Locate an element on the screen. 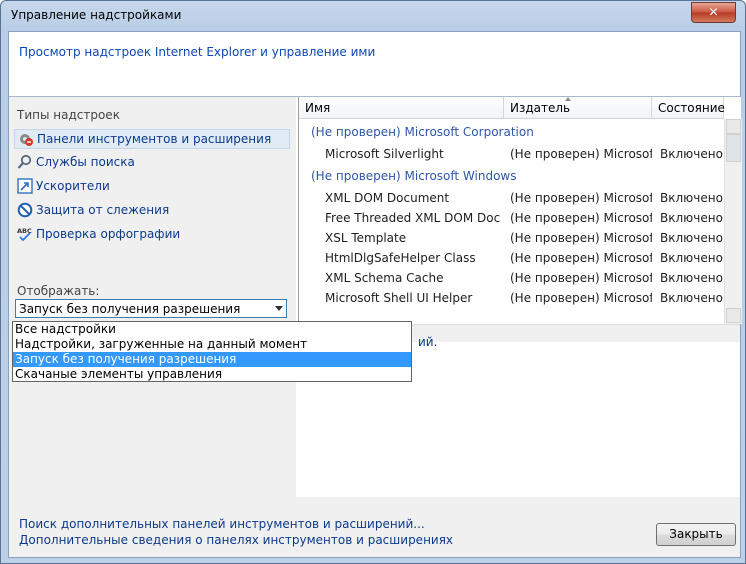  window-close-button: ✕ is located at coordinates (713, 12).